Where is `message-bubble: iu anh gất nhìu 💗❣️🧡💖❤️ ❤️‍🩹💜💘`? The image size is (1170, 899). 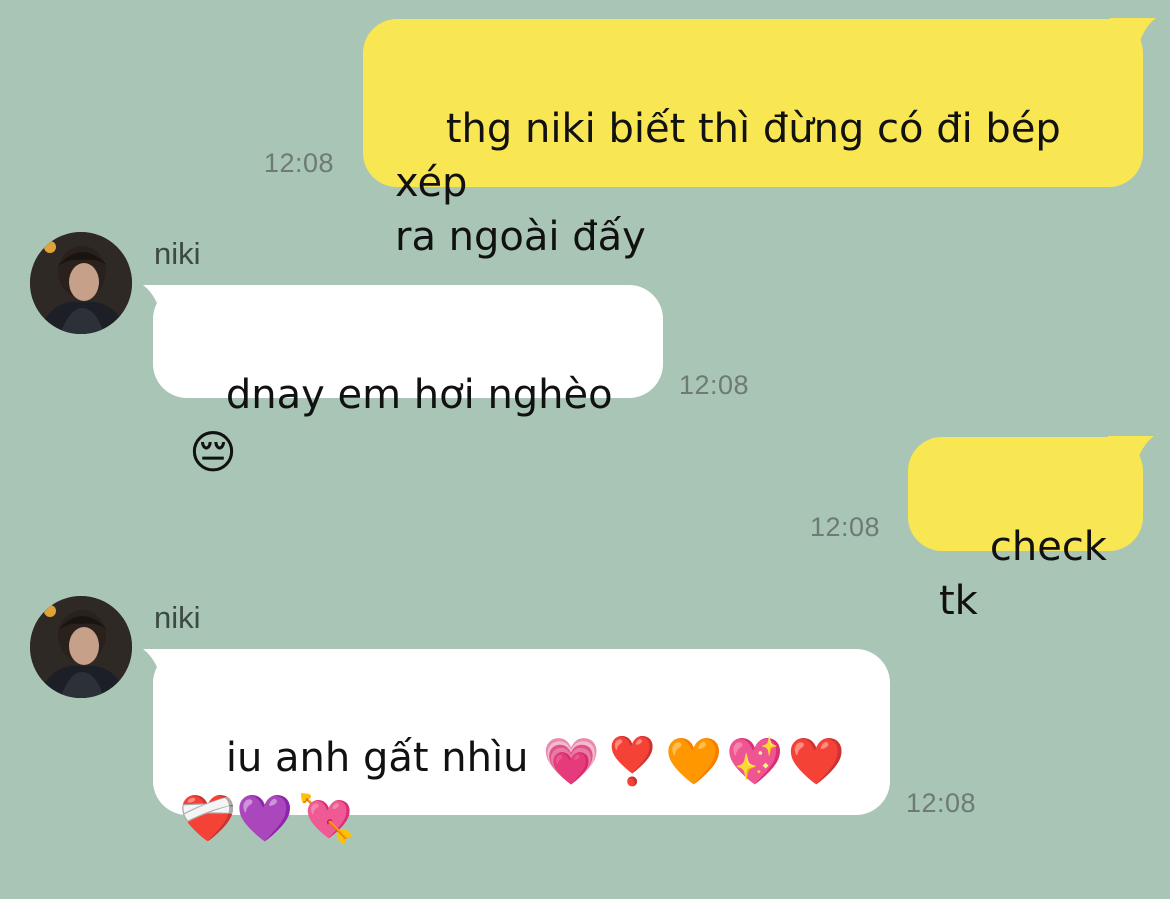 message-bubble: iu anh gất nhìu 💗❣️🧡💖❤️ ❤️‍🩹💜💘 is located at coordinates (521, 747).